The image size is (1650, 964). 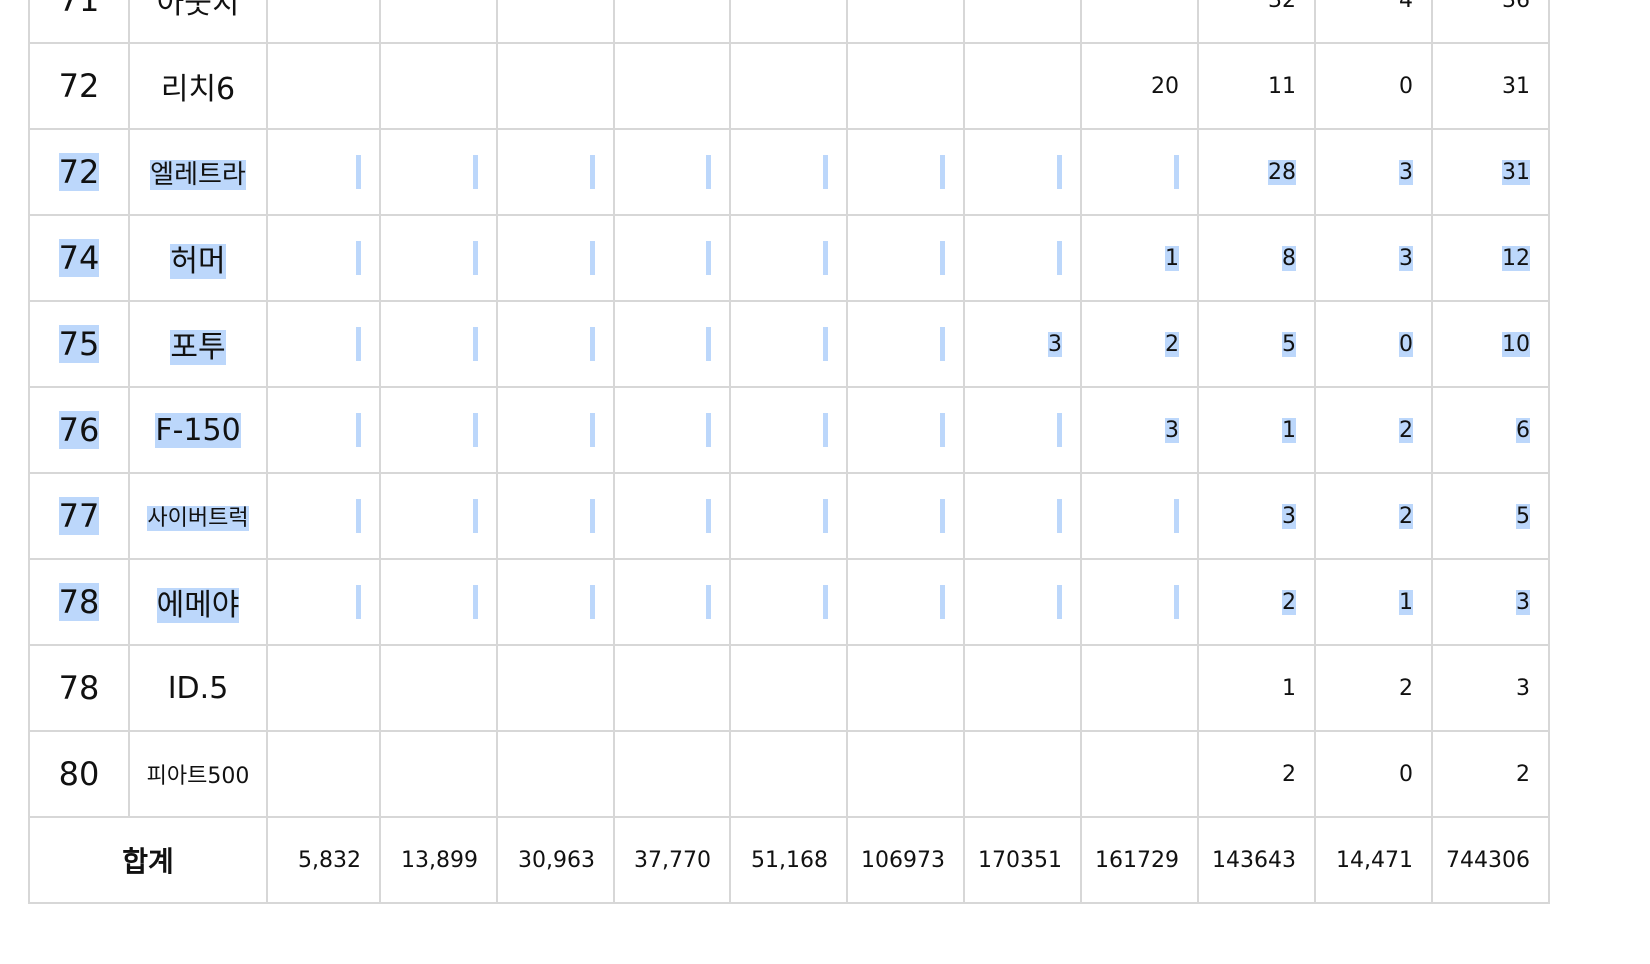 I want to click on model-cell: 허머, so click(x=198, y=258).